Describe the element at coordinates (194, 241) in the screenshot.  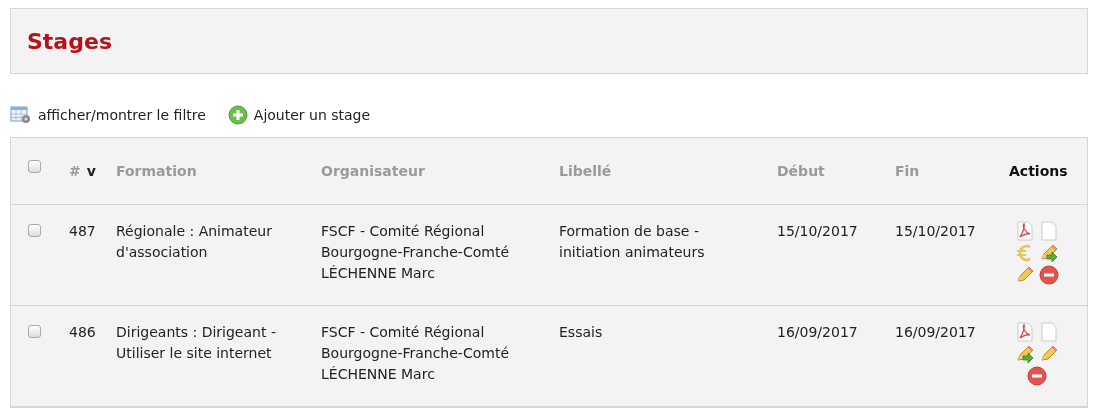
I see `table-cell: Régionale : Animateur d'association` at that location.